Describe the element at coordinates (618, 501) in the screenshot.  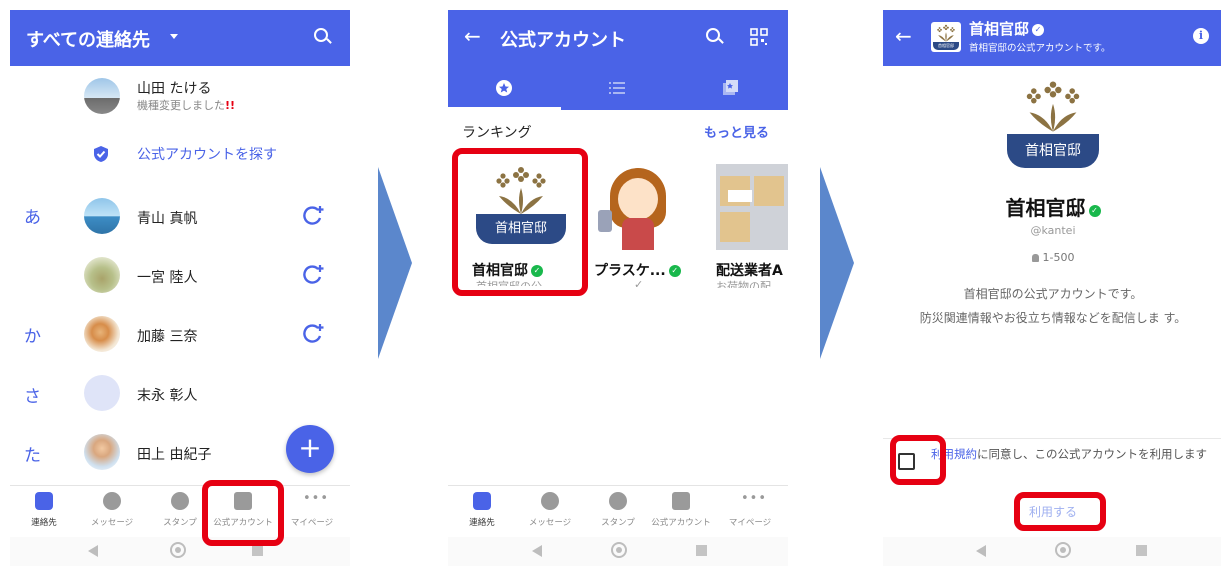
I see `smiley-icon` at that location.